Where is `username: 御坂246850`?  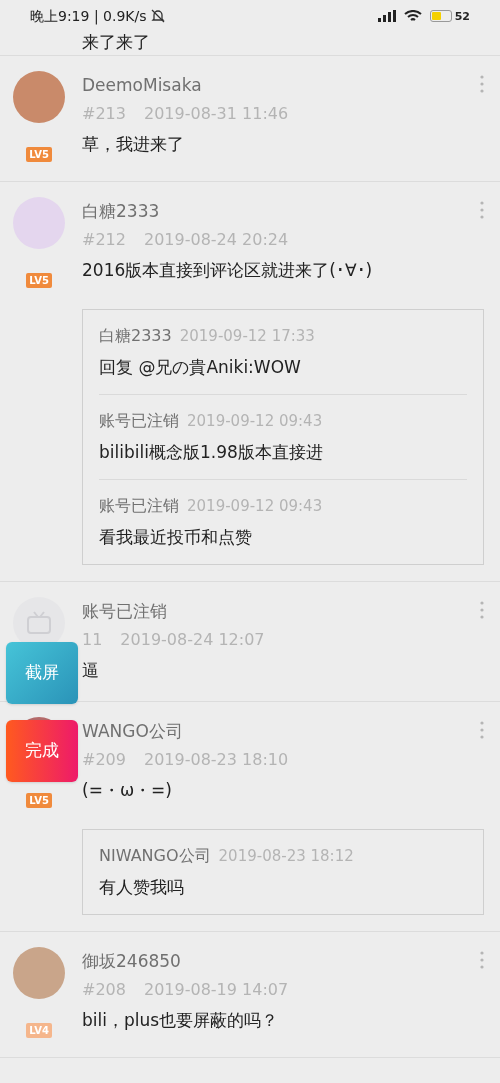 username: 御坂246850 is located at coordinates (131, 961).